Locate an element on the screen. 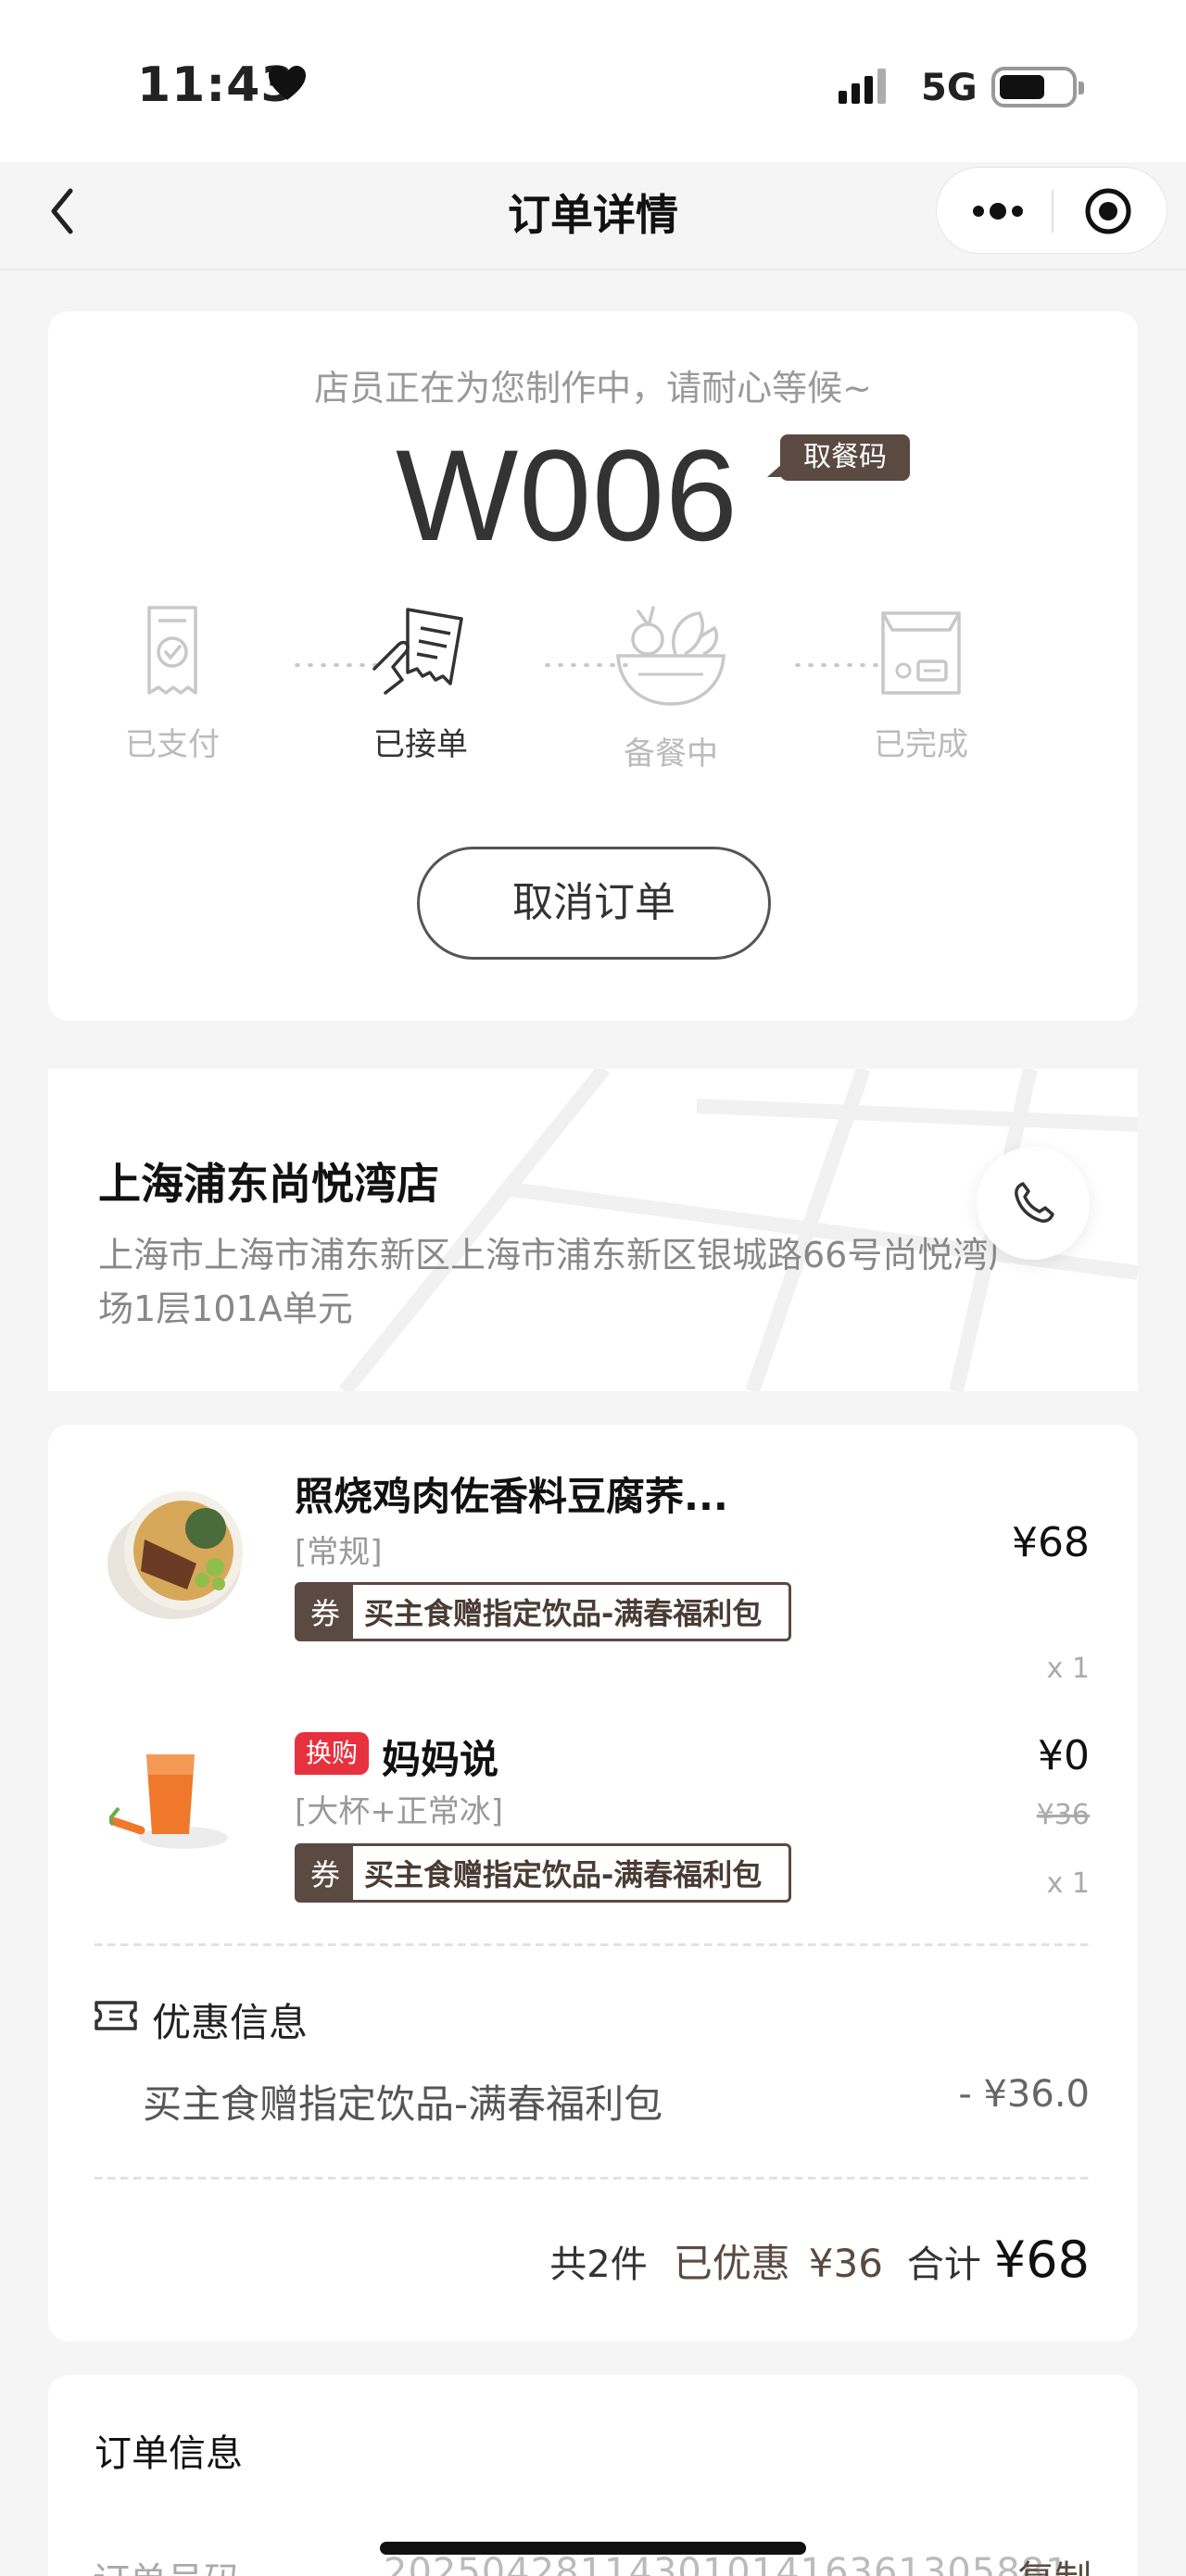 The height and width of the screenshot is (2576, 1186). home-indicator is located at coordinates (593, 2548).